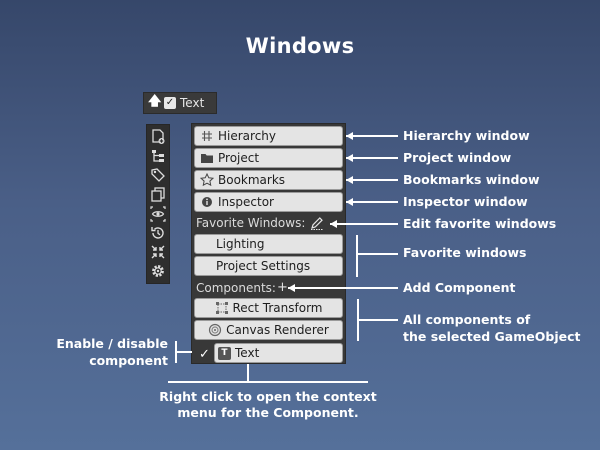 The image size is (600, 450). I want to click on callout-favorites: Favorite windows, so click(465, 252).